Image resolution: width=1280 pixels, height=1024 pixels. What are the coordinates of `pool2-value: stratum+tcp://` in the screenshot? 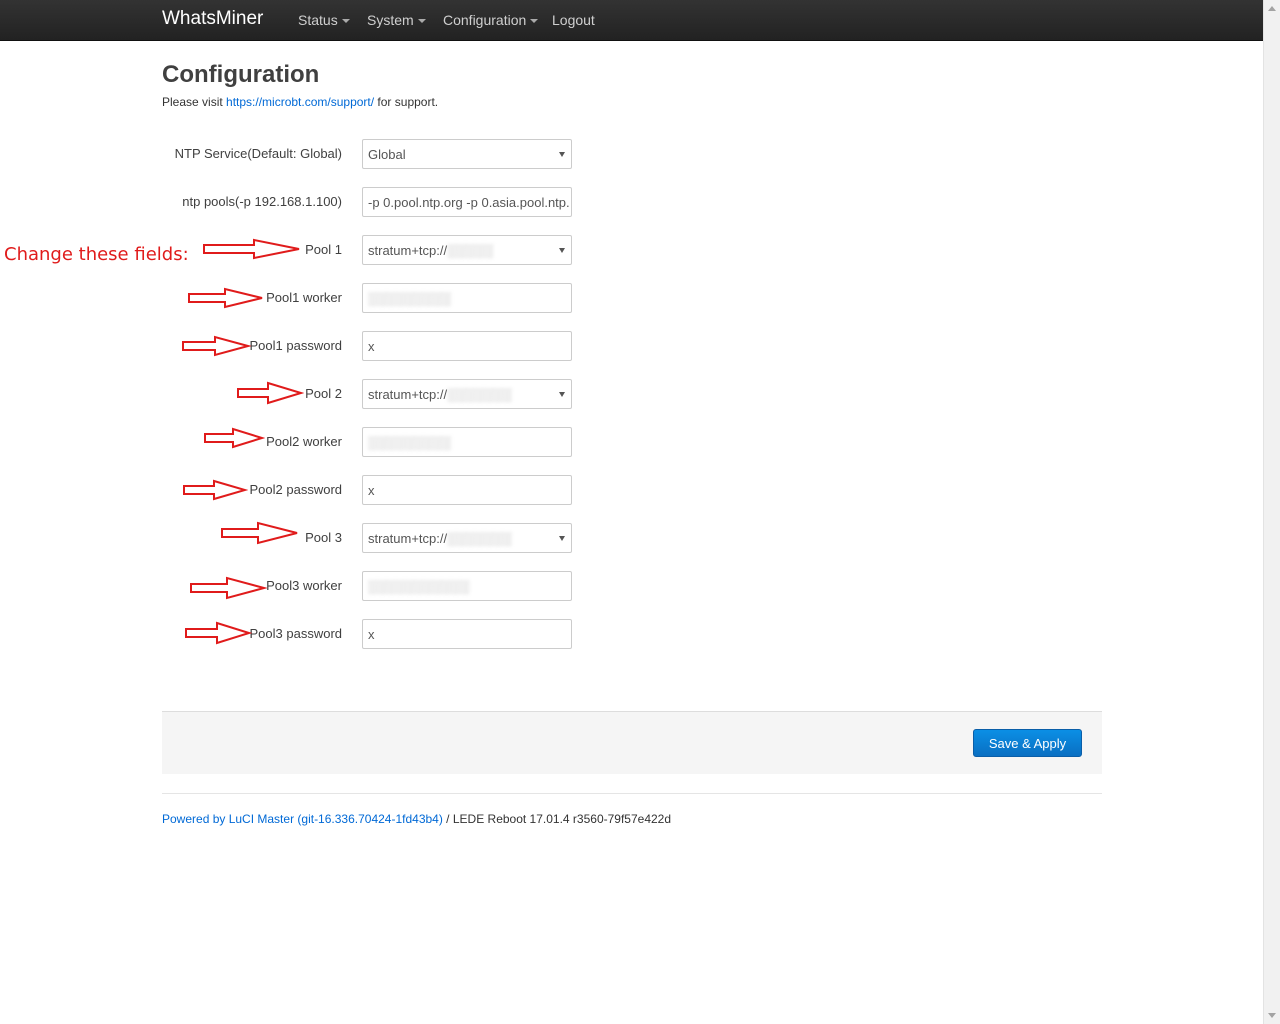 It's located at (408, 394).